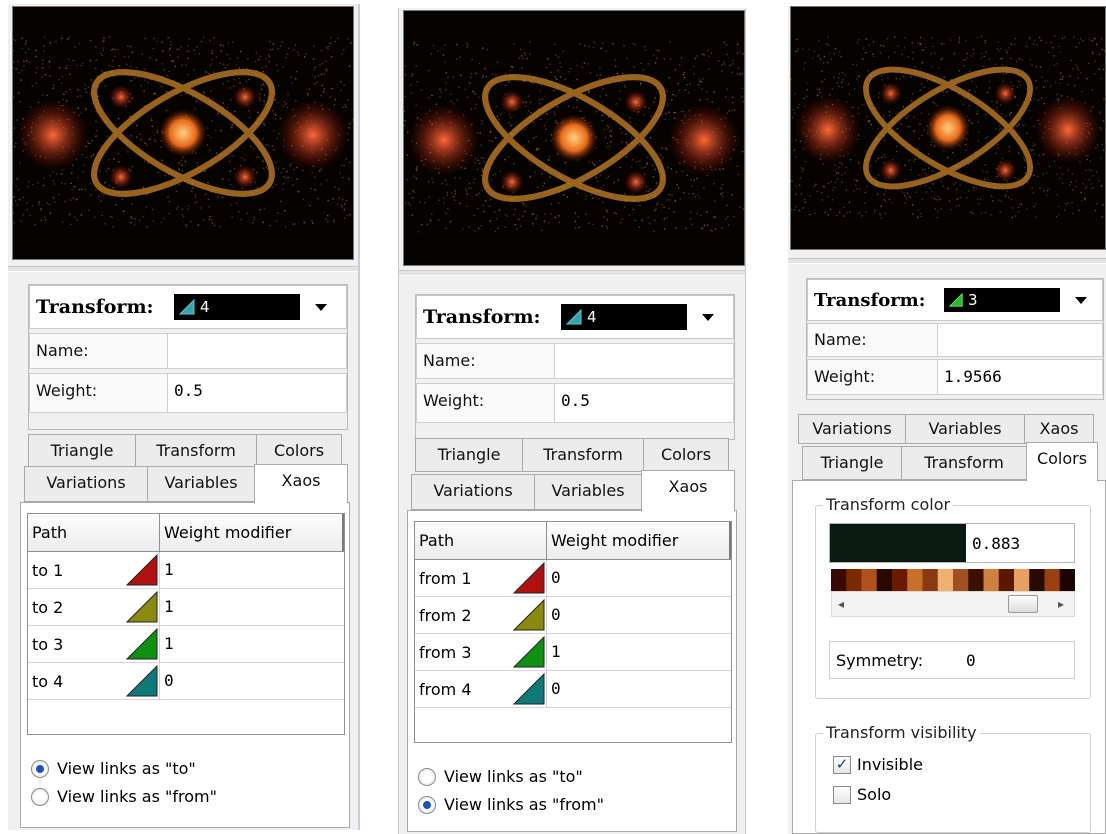 This screenshot has width=1106, height=834. Describe the element at coordinates (890, 764) in the screenshot. I see `invisible-label: Invisible` at that location.